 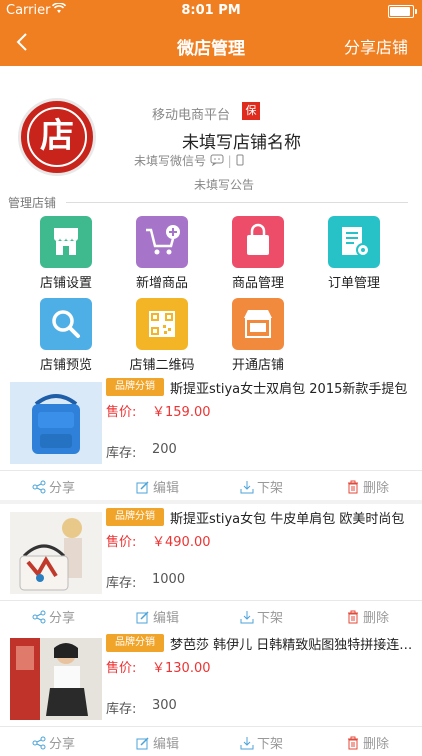 I want to click on nav-bar: 微店管理 分享店铺, so click(x=211, y=44).